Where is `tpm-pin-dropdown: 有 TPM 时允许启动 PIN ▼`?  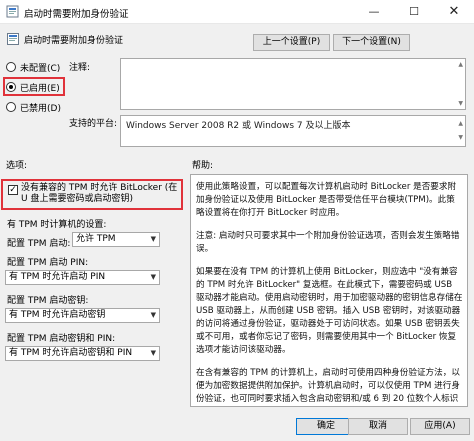
tpm-pin-dropdown: 有 TPM 时允许启动 PIN ▼ is located at coordinates (82, 277).